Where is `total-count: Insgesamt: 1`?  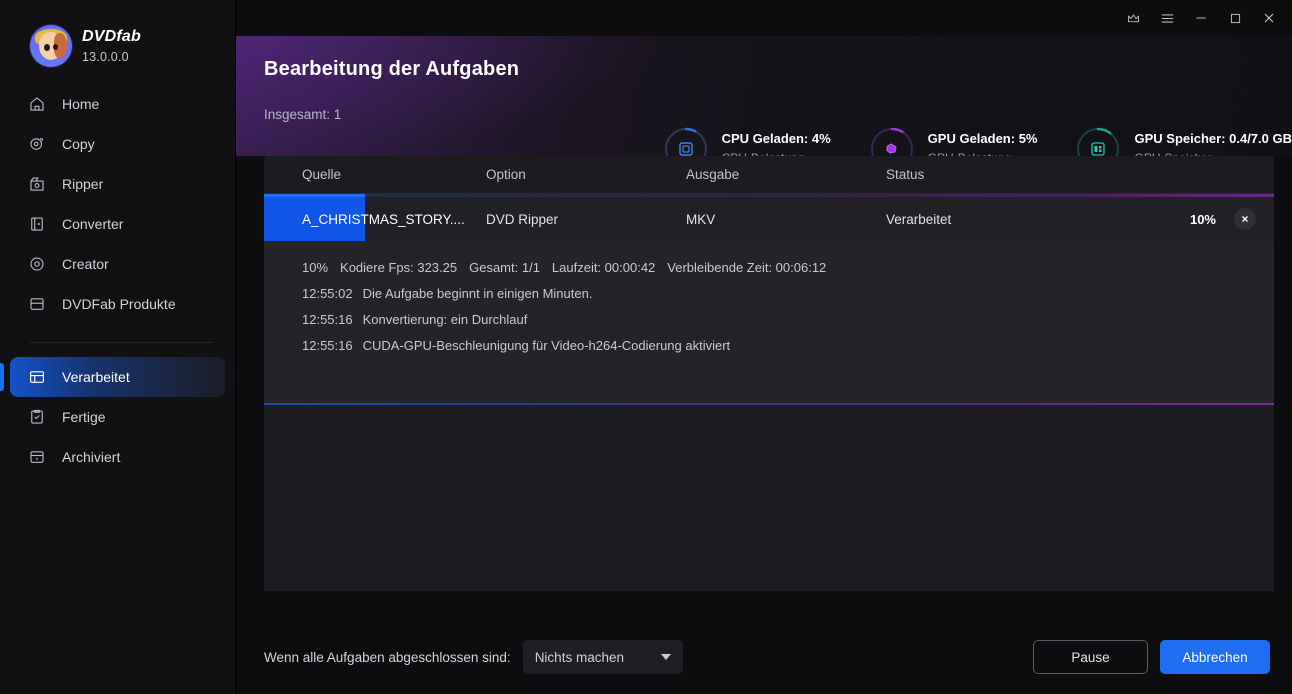
total-count: Insgesamt: 1 is located at coordinates (303, 114).